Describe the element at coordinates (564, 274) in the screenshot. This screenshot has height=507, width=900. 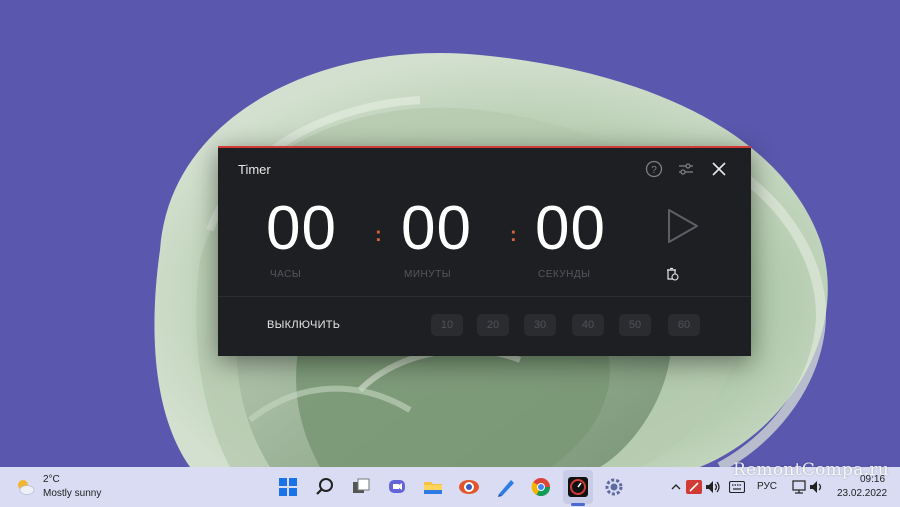
I see `seconds-label: СЕКУНДЫ` at that location.